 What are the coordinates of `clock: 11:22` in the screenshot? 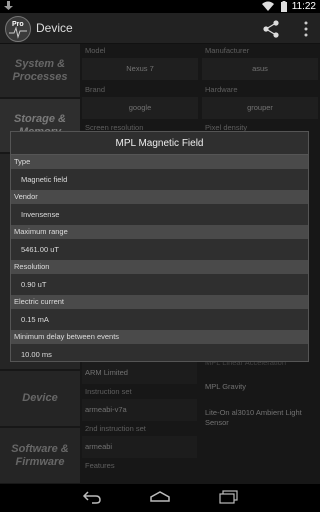 It's located at (303, 6).